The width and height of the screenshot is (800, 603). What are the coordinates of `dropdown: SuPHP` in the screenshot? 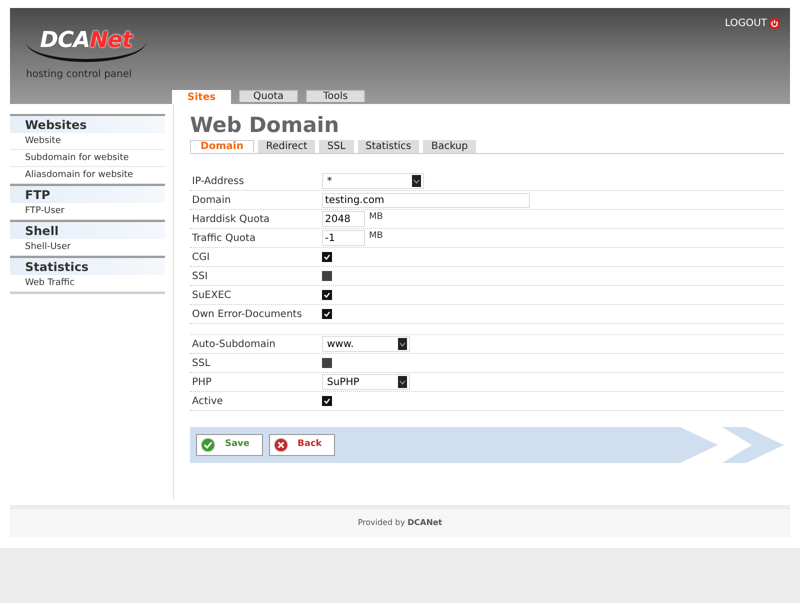 It's located at (366, 382).